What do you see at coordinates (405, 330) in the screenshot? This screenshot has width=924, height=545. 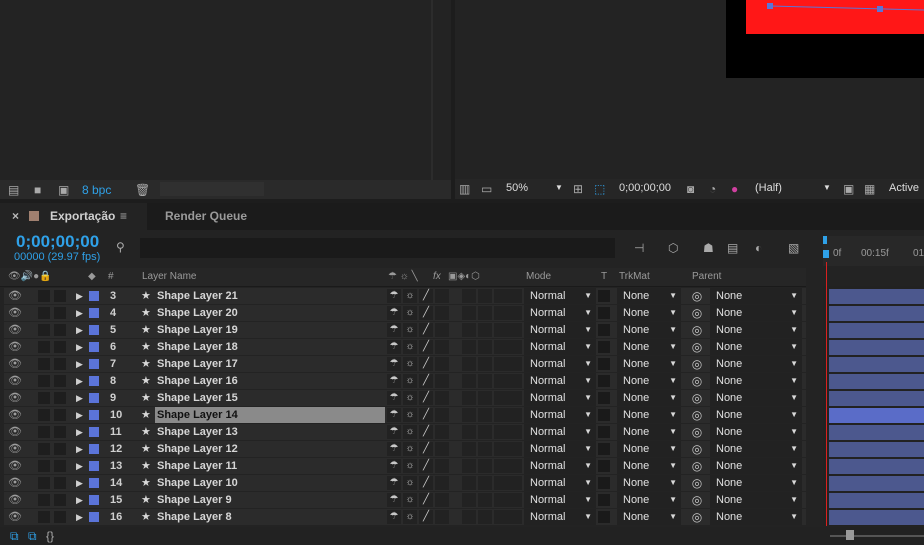 I see `layer-row: 👁 ▶ 5 ★ Shape Layer 19 ☂ ☼ ╱ Normal ▼ None ▼ ◎ None ▼` at bounding box center [405, 330].